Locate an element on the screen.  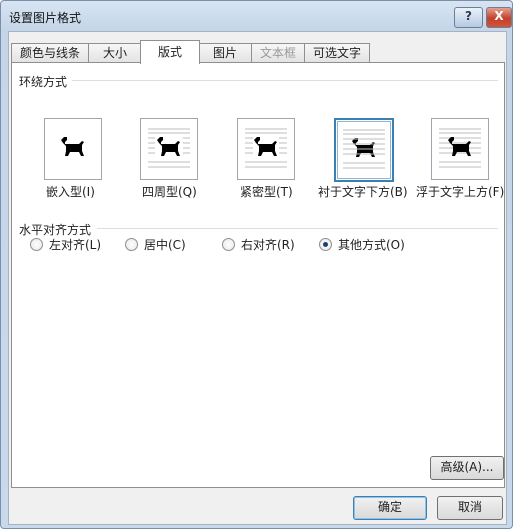
align-other-radio: 其他方式(O) is located at coordinates (362, 244).